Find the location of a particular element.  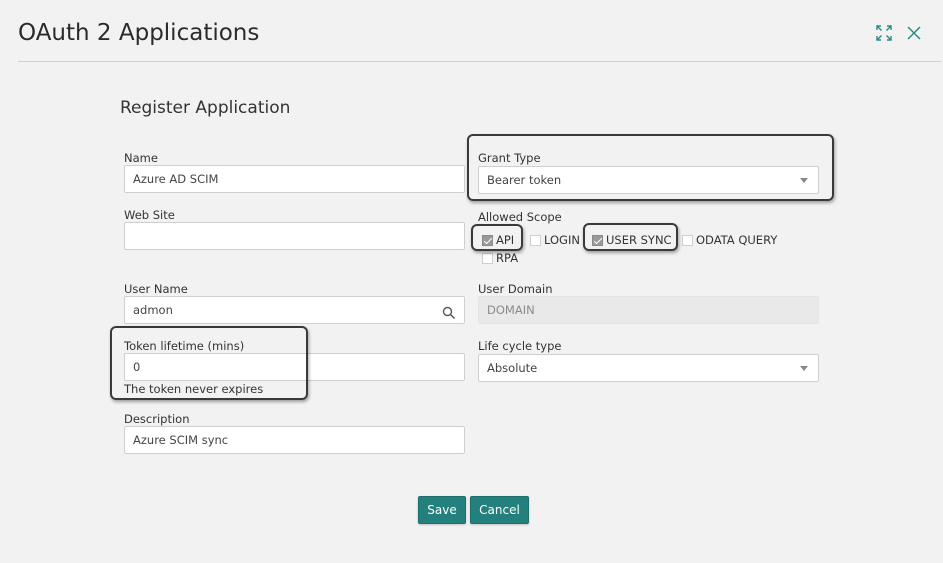

save-button: Save is located at coordinates (442, 510).